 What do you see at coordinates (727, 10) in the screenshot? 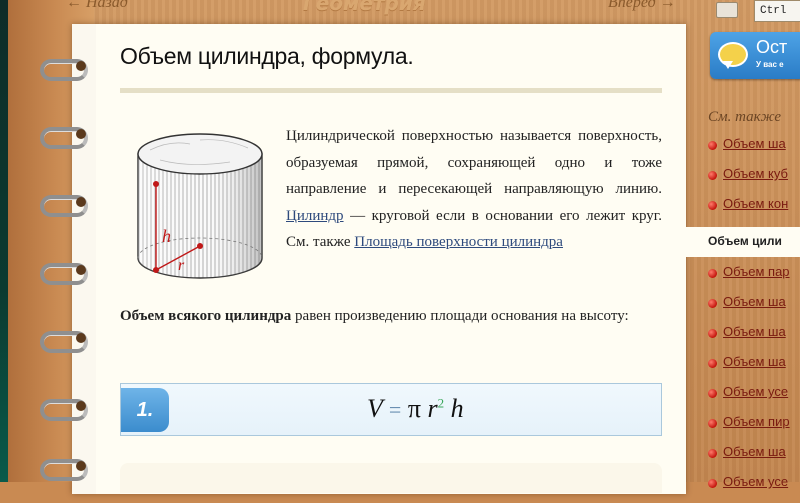
I see `keyboard-icon` at bounding box center [727, 10].